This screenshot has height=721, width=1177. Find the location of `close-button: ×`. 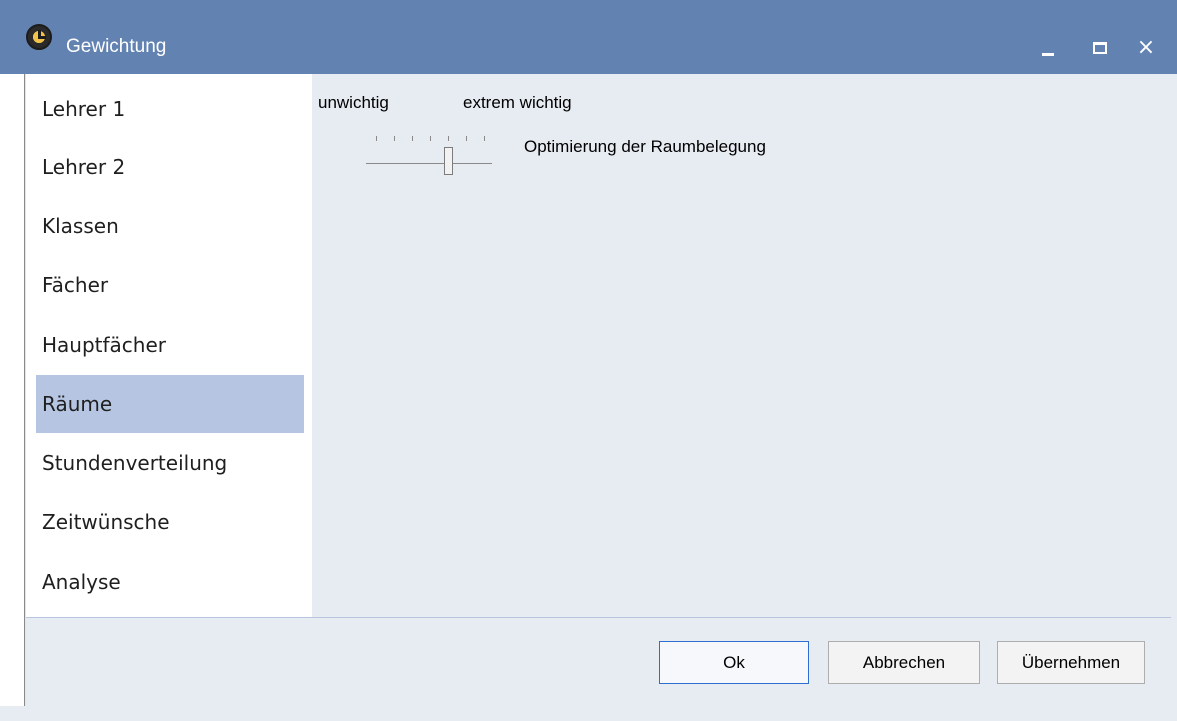

close-button: × is located at coordinates (1146, 47).